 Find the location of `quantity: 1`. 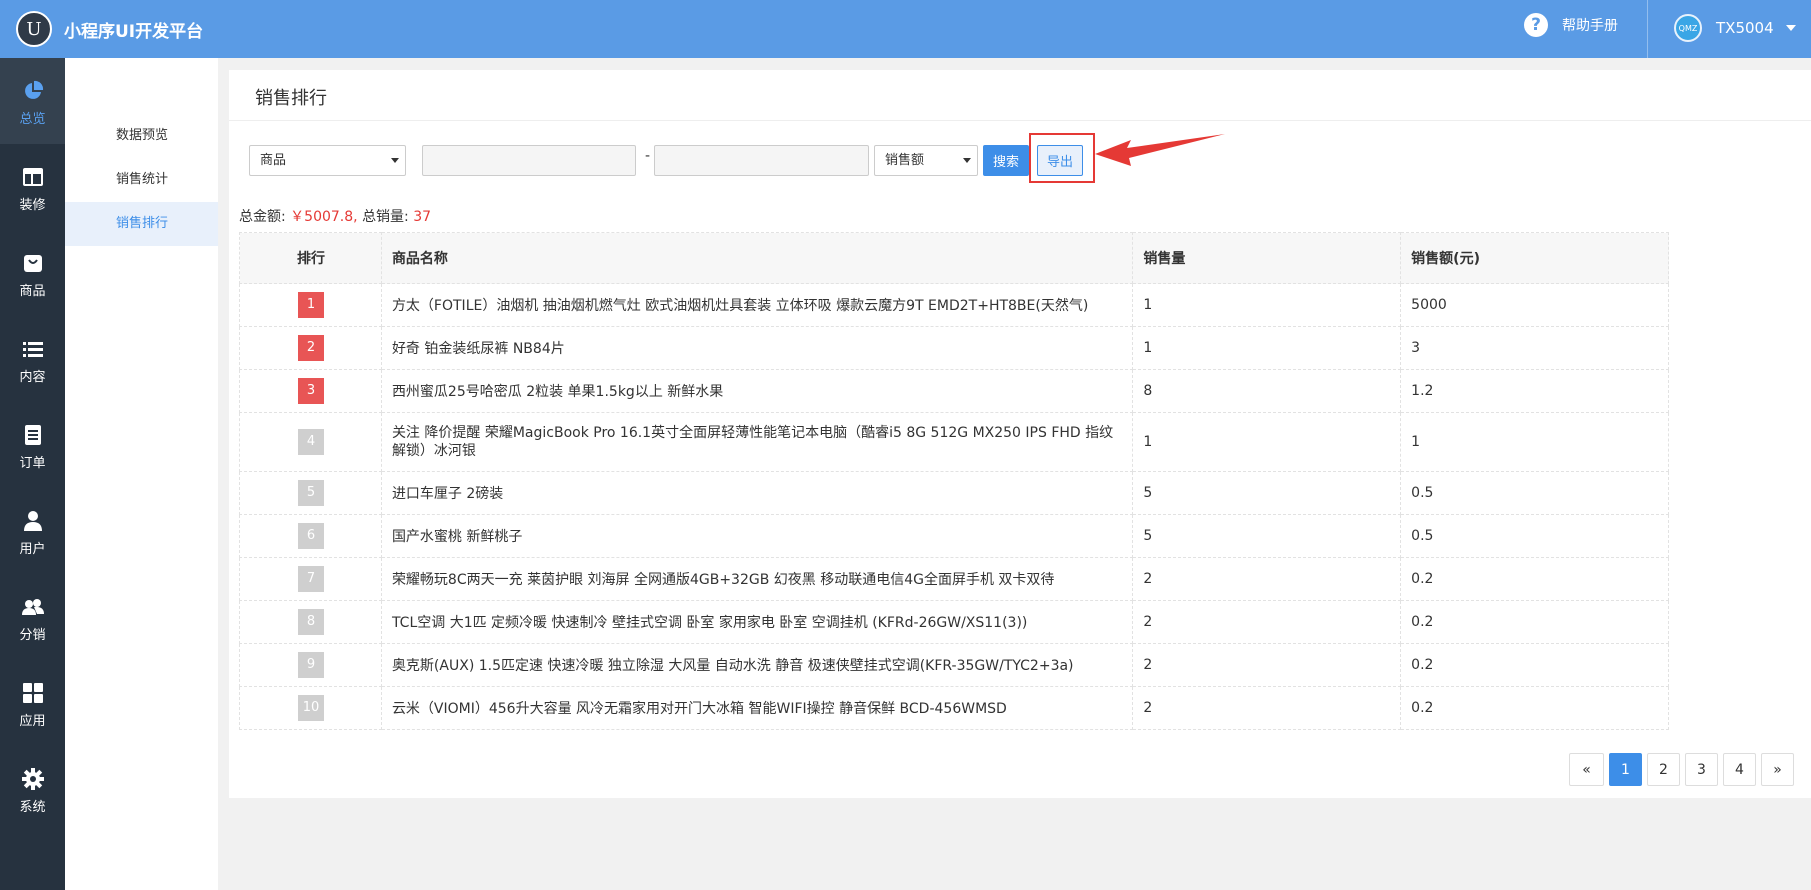

quantity: 1 is located at coordinates (1267, 305).